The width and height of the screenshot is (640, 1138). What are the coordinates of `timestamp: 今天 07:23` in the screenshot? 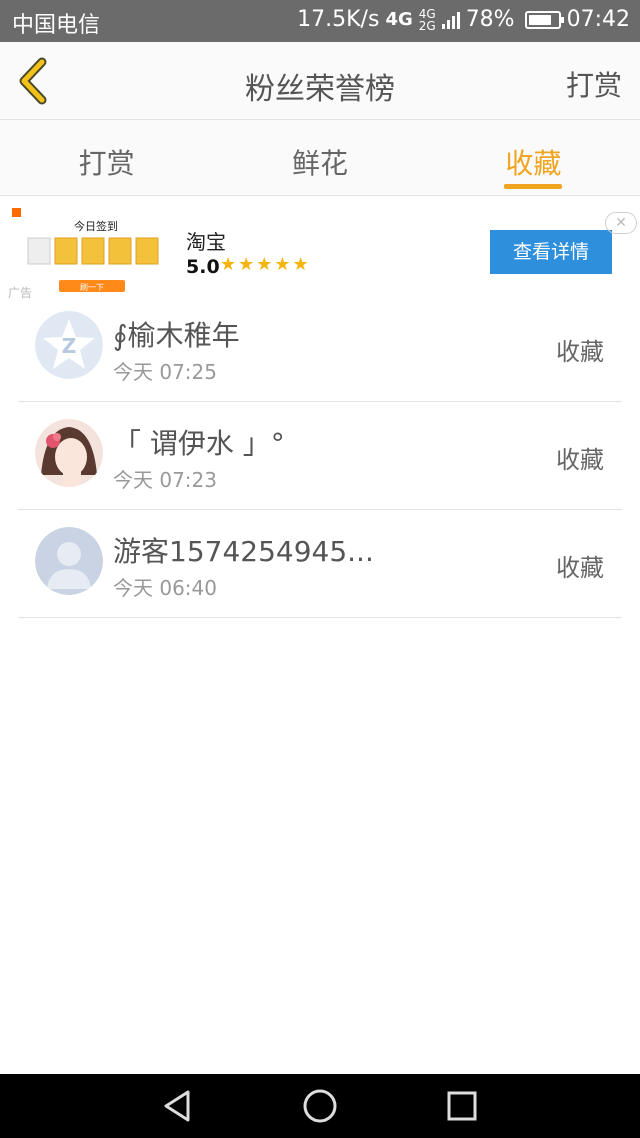 It's located at (165, 480).